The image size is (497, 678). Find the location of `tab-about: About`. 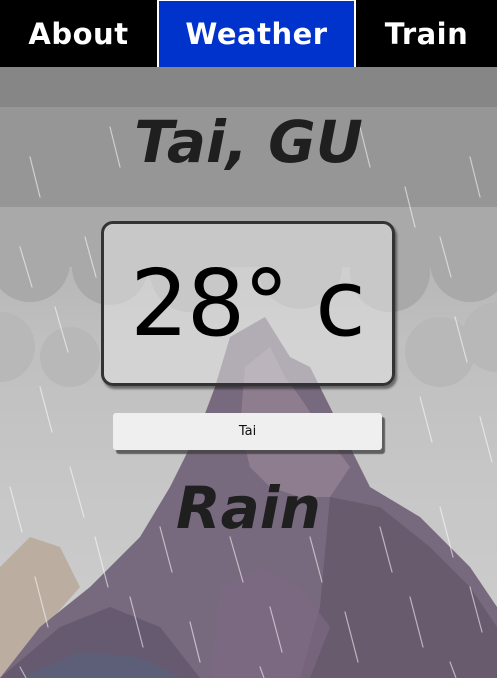

tab-about: About is located at coordinates (78, 33).